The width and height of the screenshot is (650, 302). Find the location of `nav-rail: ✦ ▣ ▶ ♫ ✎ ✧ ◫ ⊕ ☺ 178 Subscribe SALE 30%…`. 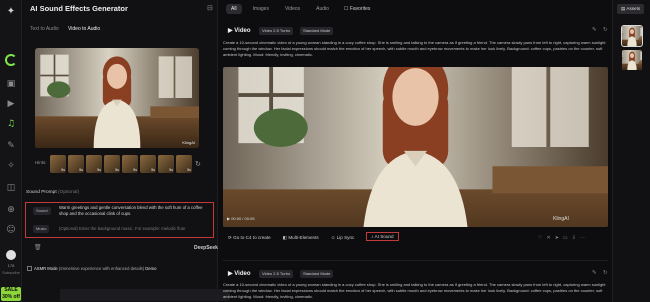

nav-rail: ✦ ▣ ▶ ♫ ✎ ✧ ◫ ⊕ ☺ 178 Subscribe SALE 30%… is located at coordinates (11, 151).